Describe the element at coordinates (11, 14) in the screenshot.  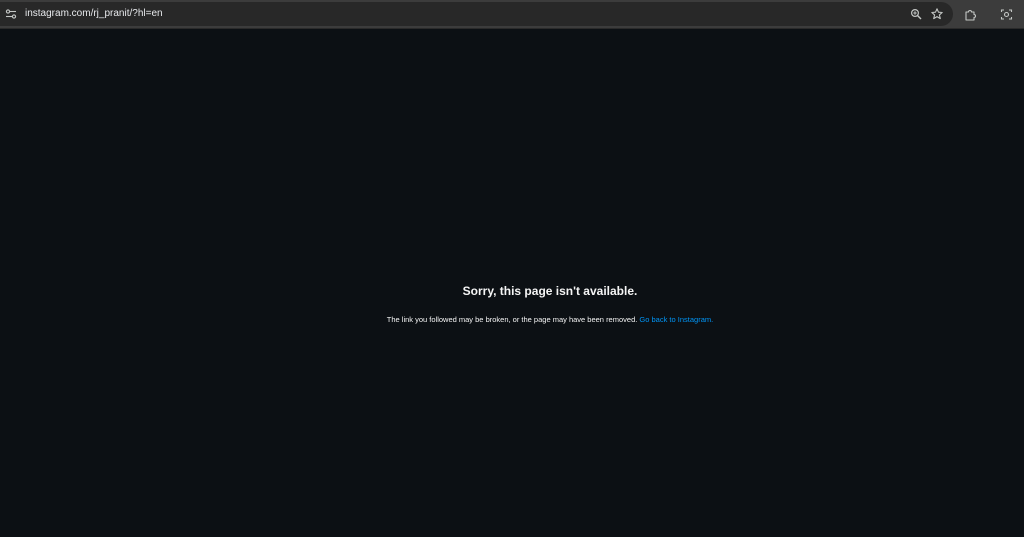
I see `tune-icon` at that location.